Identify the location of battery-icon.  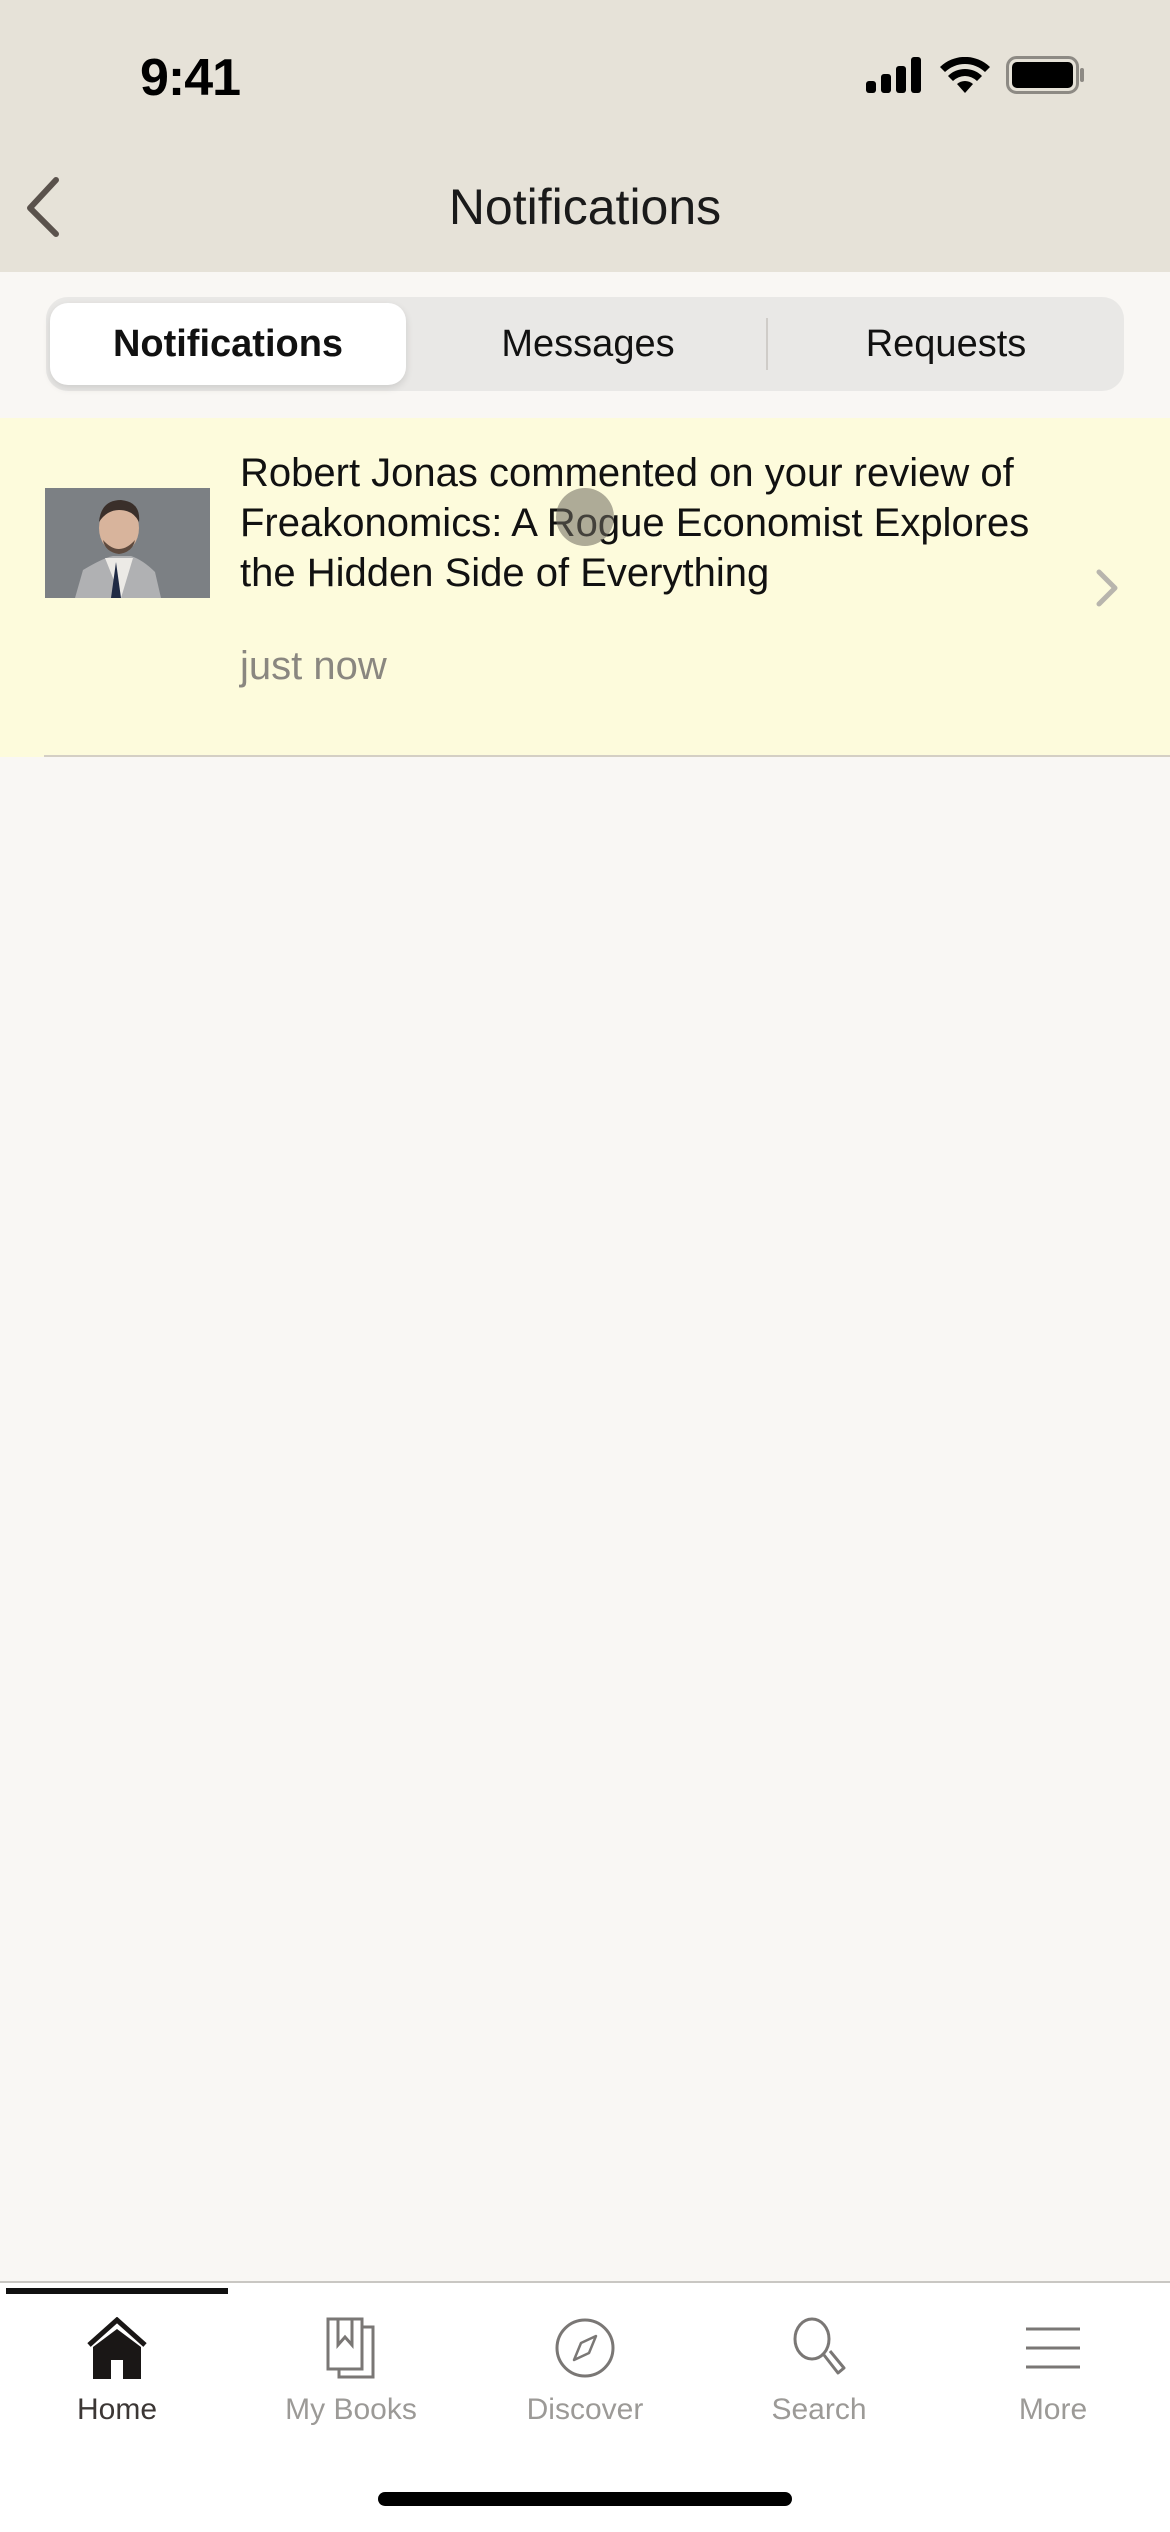
(1045, 75).